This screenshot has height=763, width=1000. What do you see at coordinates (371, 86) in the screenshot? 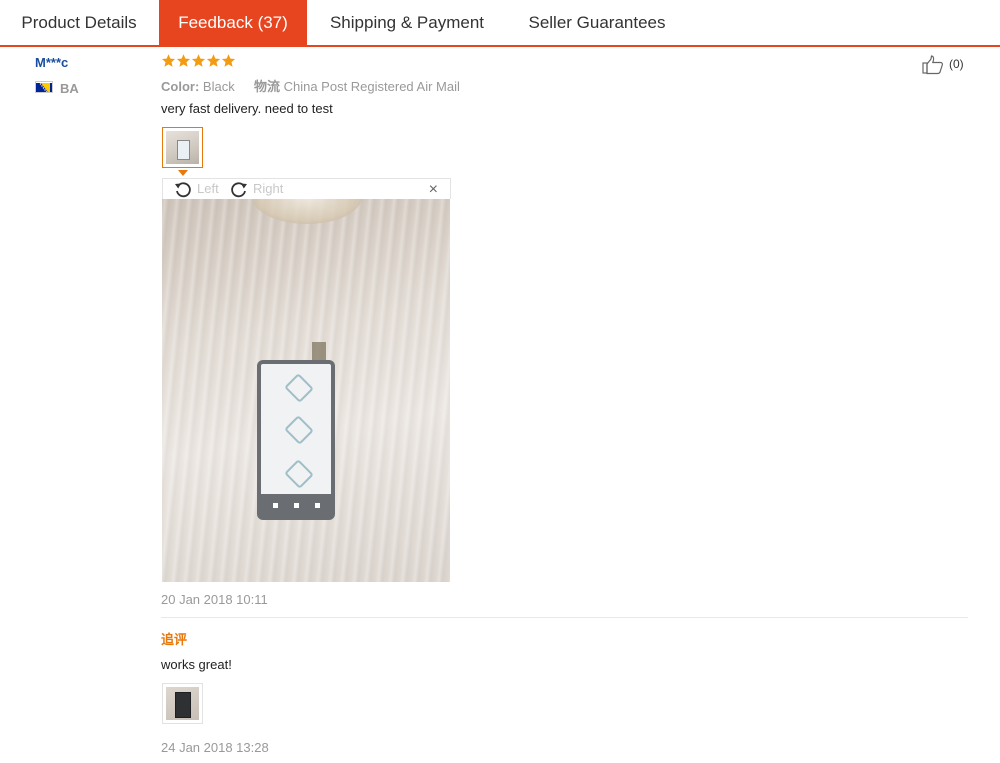
I see `logistics-value: China Post Registered Air Mail` at bounding box center [371, 86].